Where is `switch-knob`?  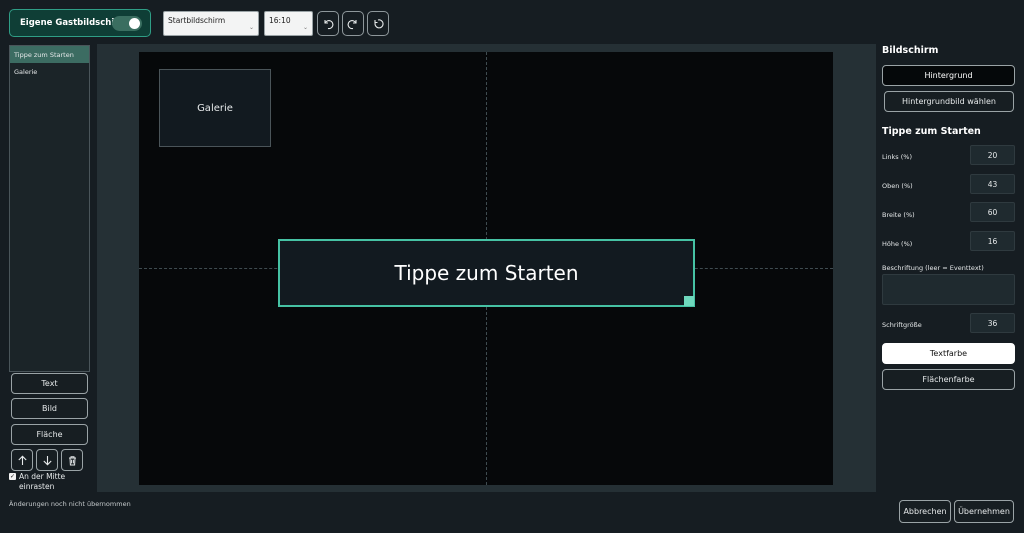
switch-knob is located at coordinates (134, 23).